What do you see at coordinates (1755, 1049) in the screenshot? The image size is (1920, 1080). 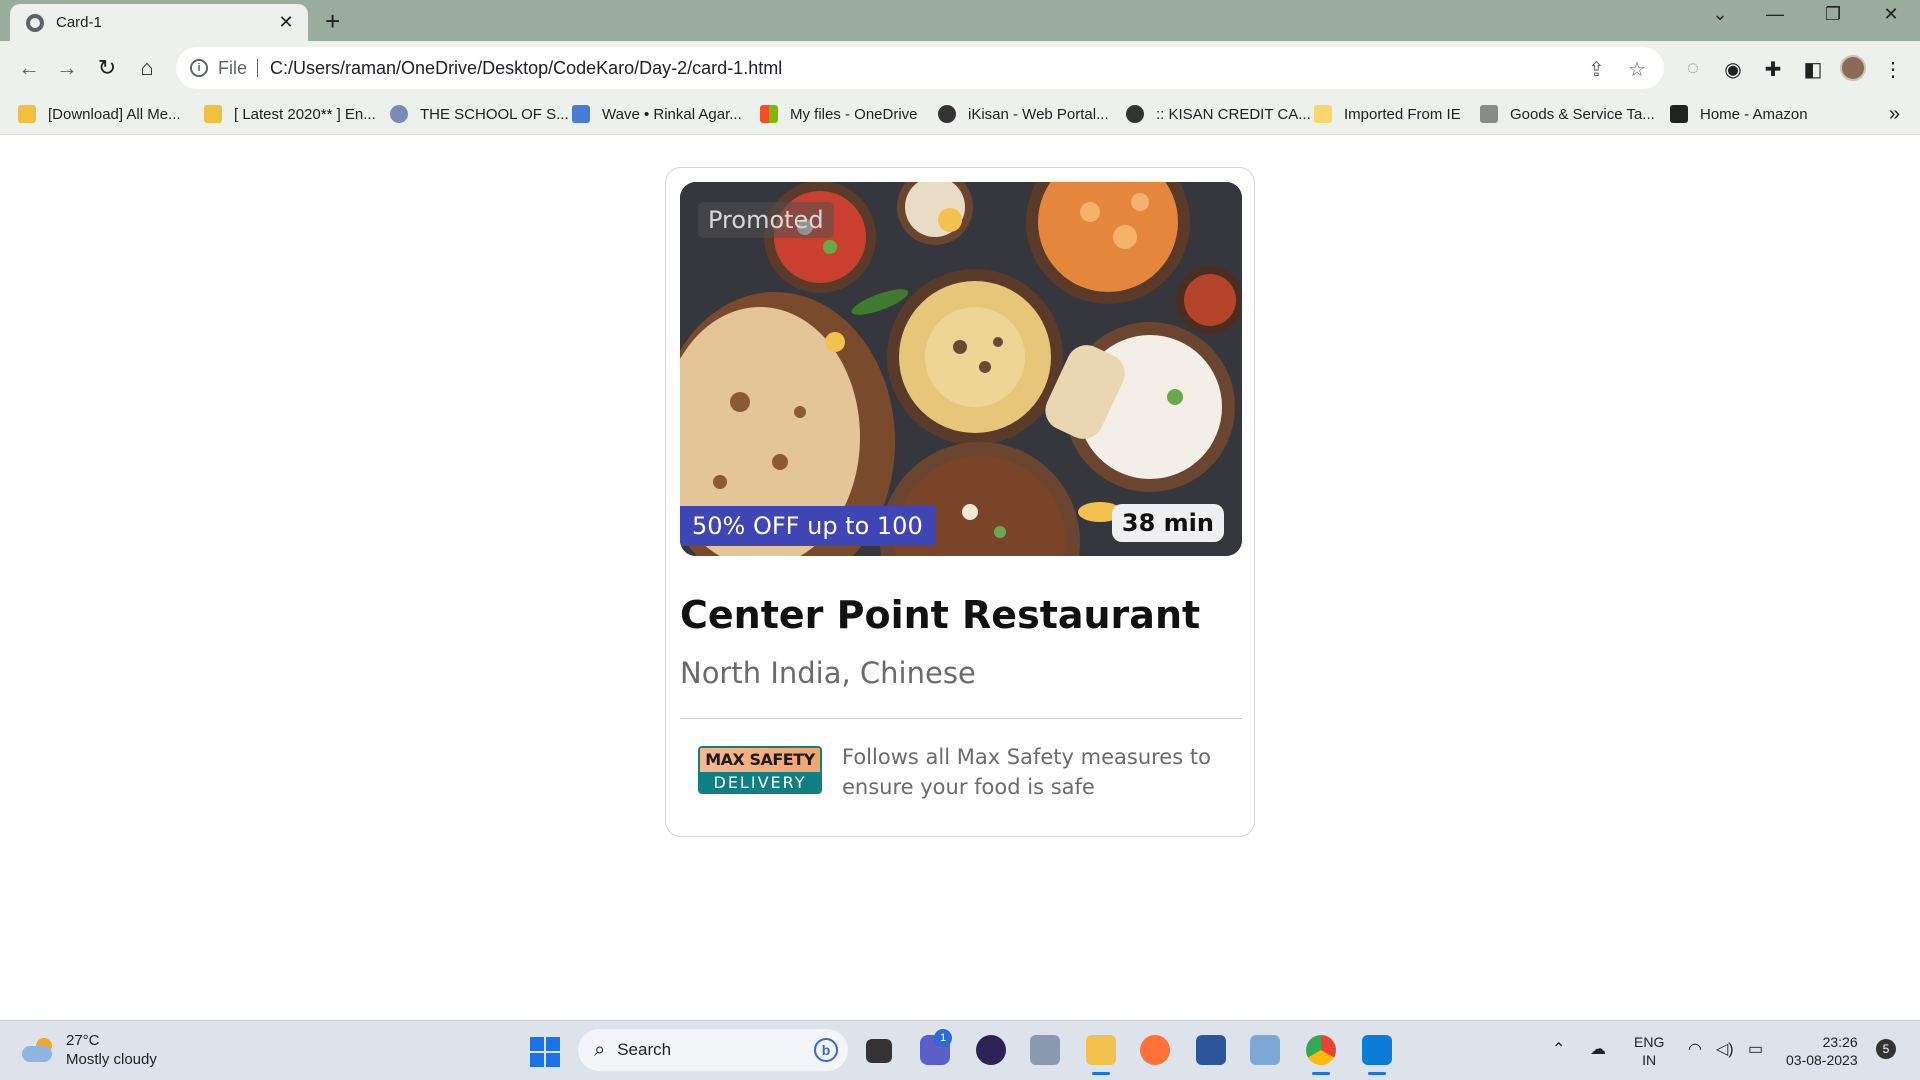 I see `battery-icon: ▭` at bounding box center [1755, 1049].